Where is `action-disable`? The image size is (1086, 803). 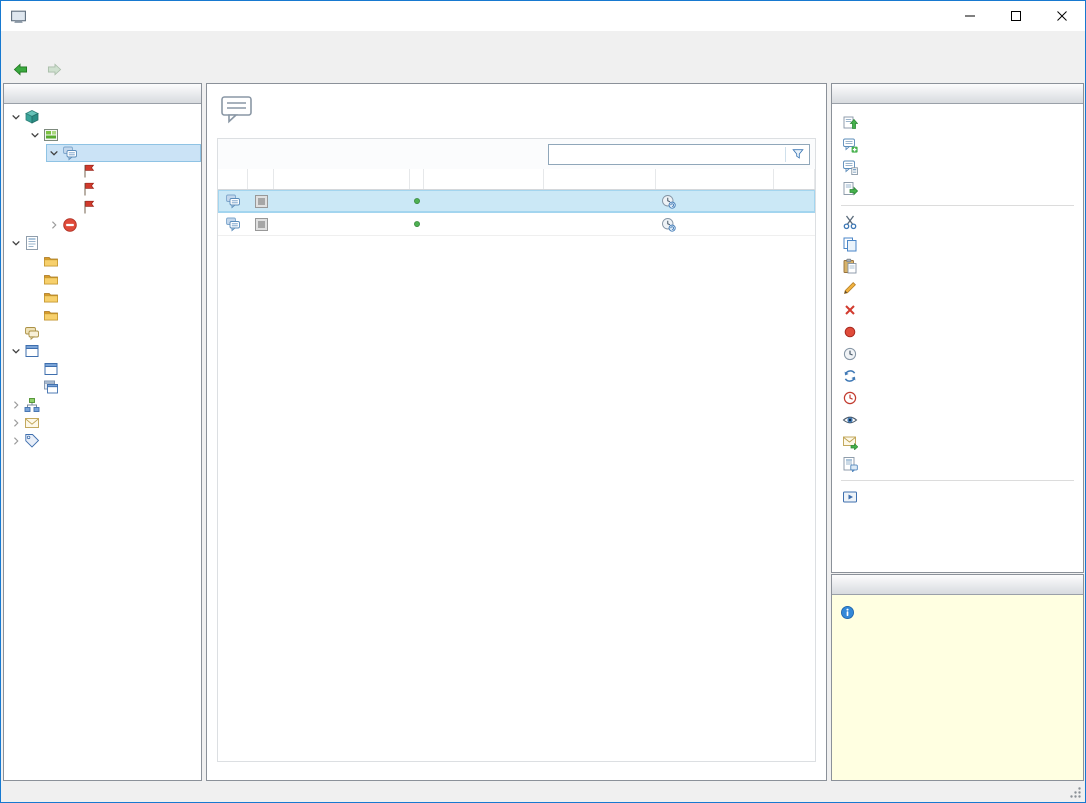
action-disable is located at coordinates (957, 332).